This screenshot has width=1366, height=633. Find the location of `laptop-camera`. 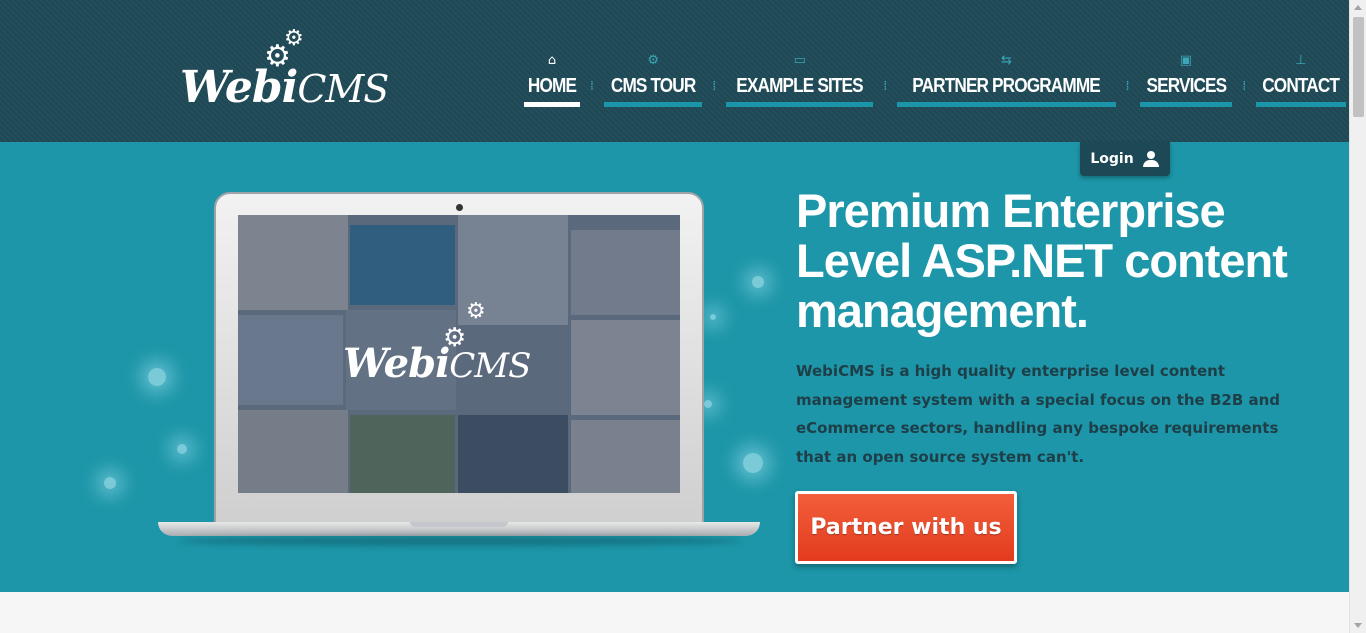

laptop-camera is located at coordinates (459, 207).